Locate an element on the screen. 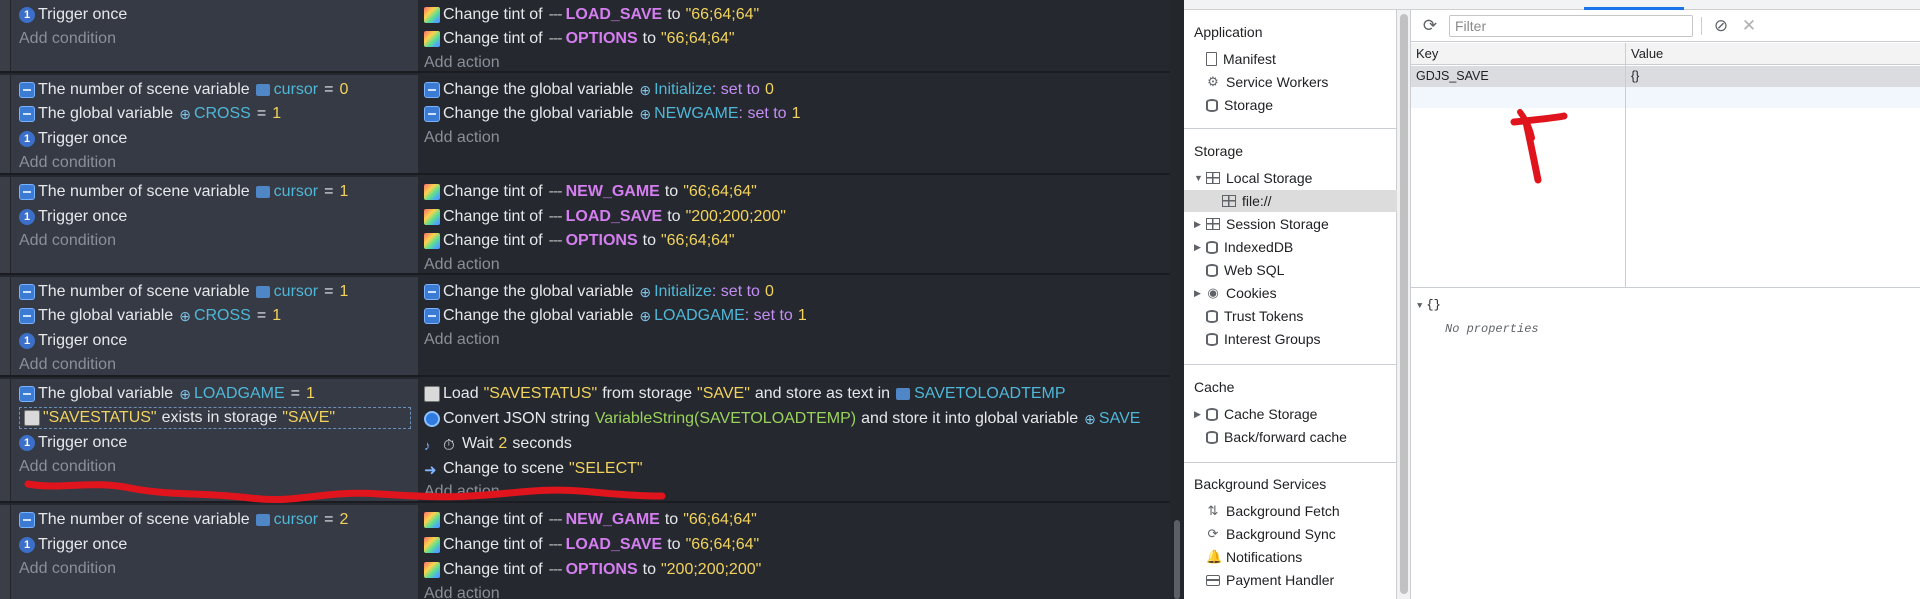 The width and height of the screenshot is (1920, 599). filter-input is located at coordinates (1571, 25).